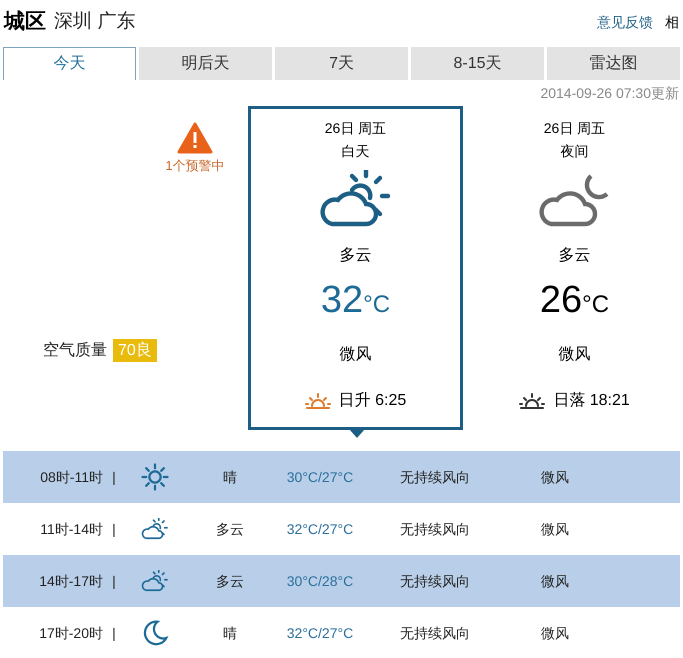 The height and width of the screenshot is (658, 683). What do you see at coordinates (341, 63) in the screenshot?
I see `tab: 7天` at bounding box center [341, 63].